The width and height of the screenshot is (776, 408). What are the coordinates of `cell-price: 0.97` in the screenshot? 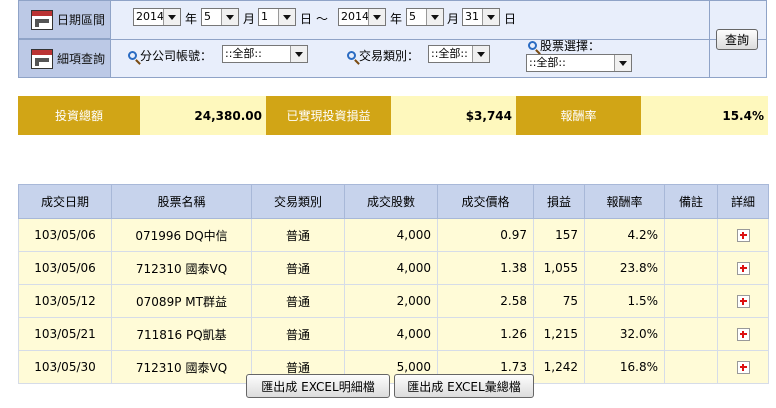 It's located at (485, 235).